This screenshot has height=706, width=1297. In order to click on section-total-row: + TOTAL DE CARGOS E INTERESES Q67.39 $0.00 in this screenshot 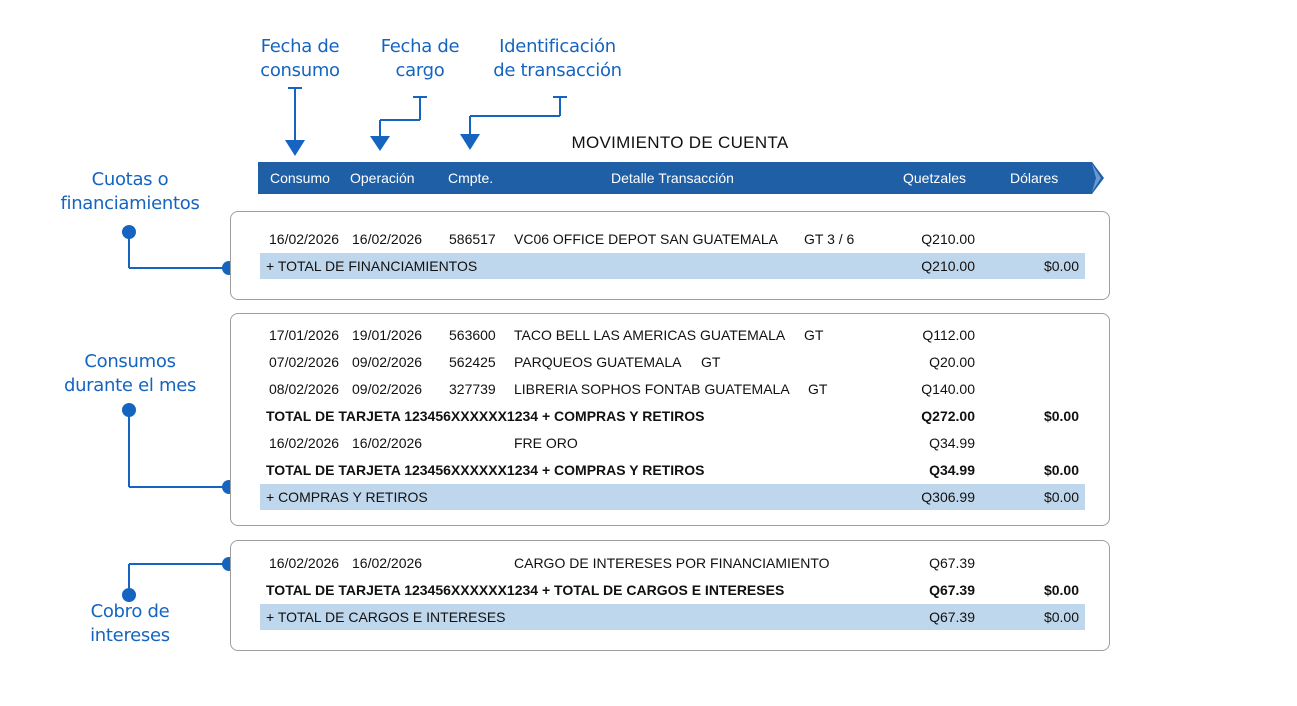, I will do `click(672, 617)`.